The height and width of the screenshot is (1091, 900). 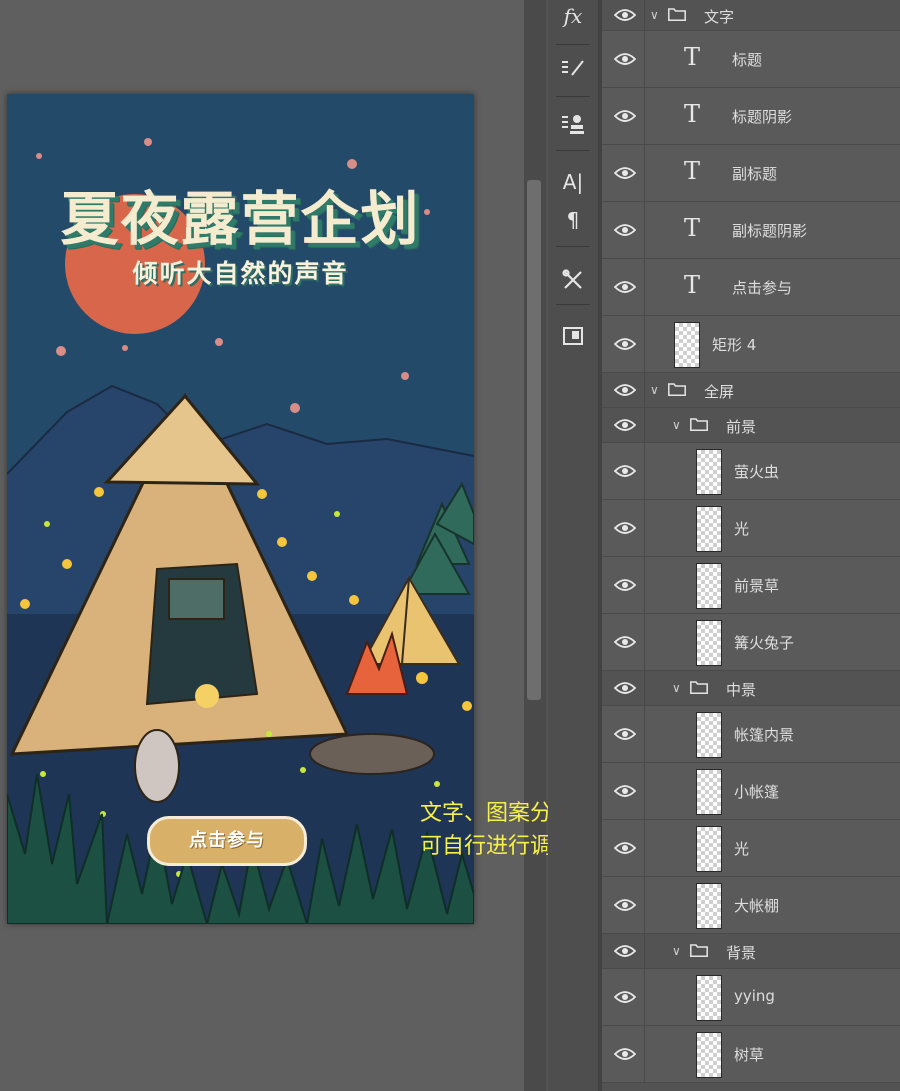 What do you see at coordinates (751, 15) in the screenshot?
I see `layer-group-text: ∨ 文字` at bounding box center [751, 15].